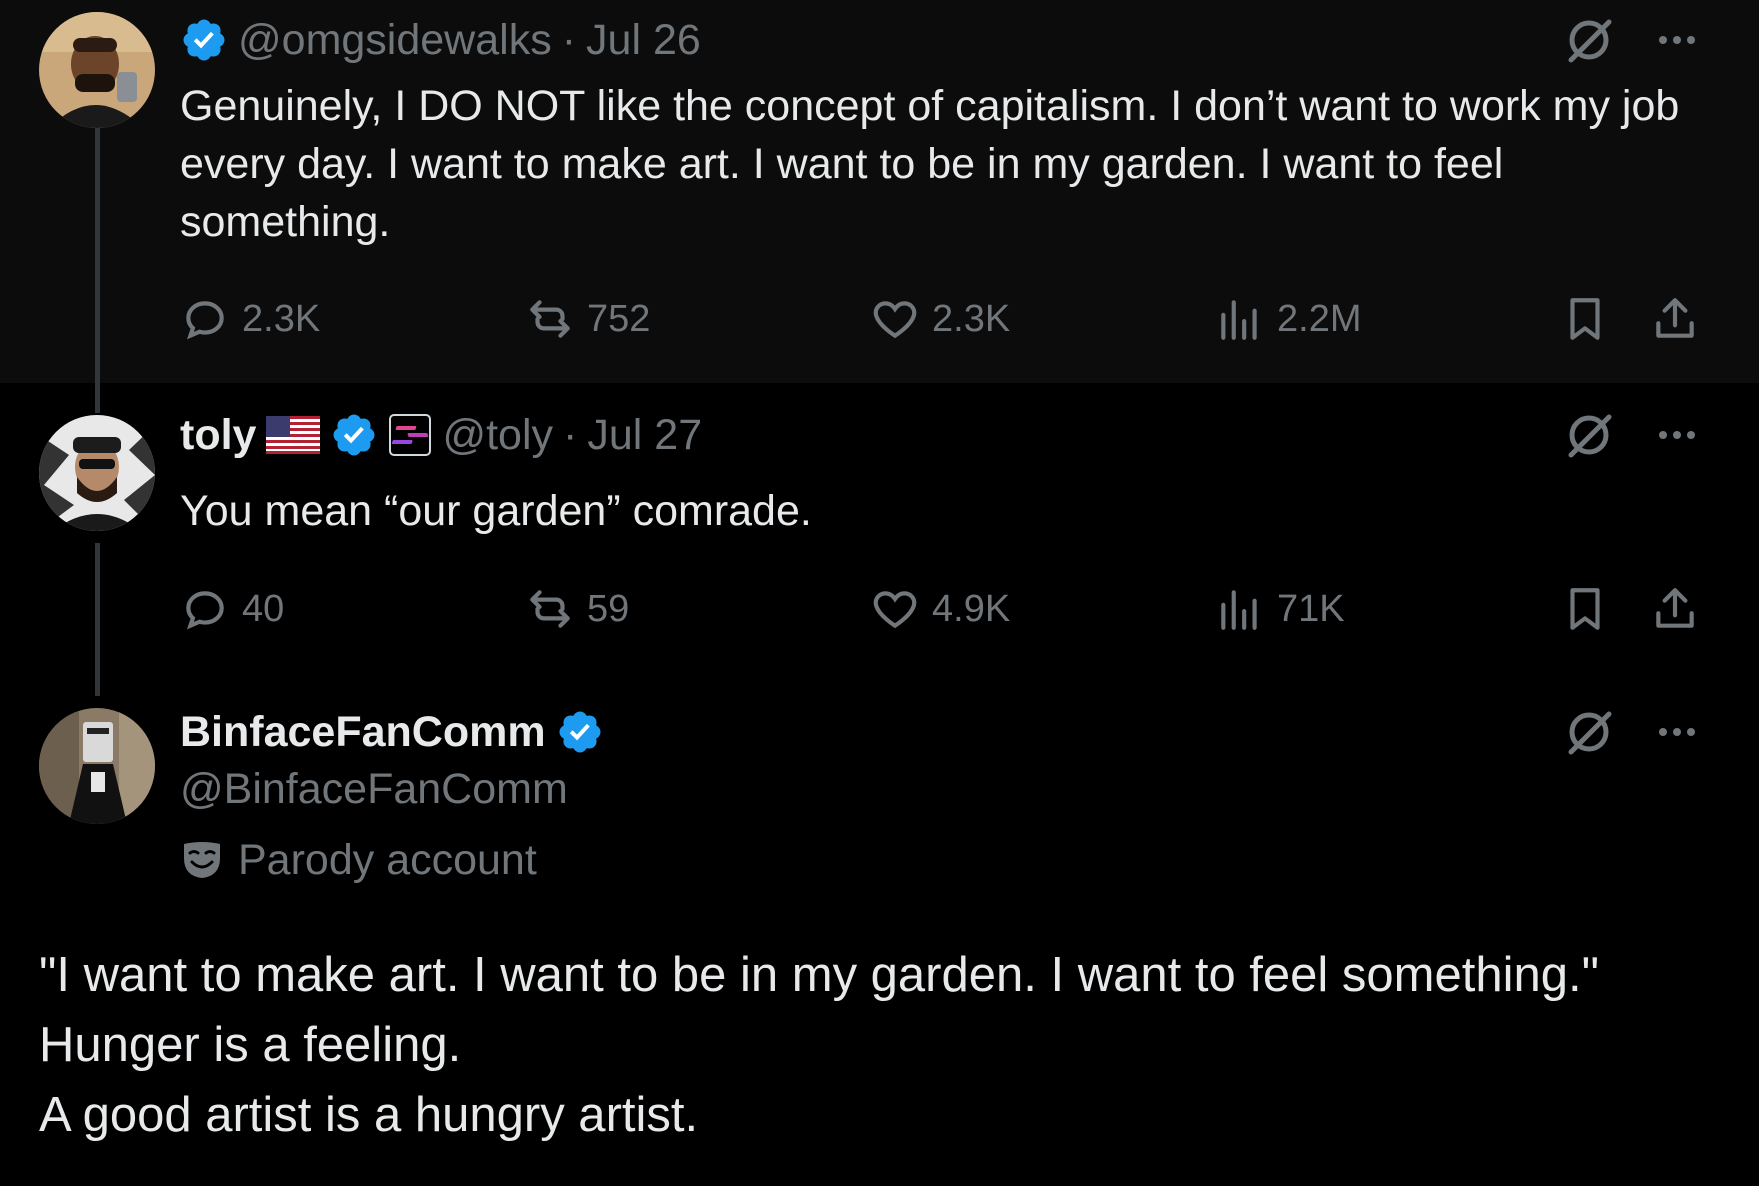 The width and height of the screenshot is (1759, 1186). I want to click on tweet-handle: @omgsidewalks, so click(395, 40).